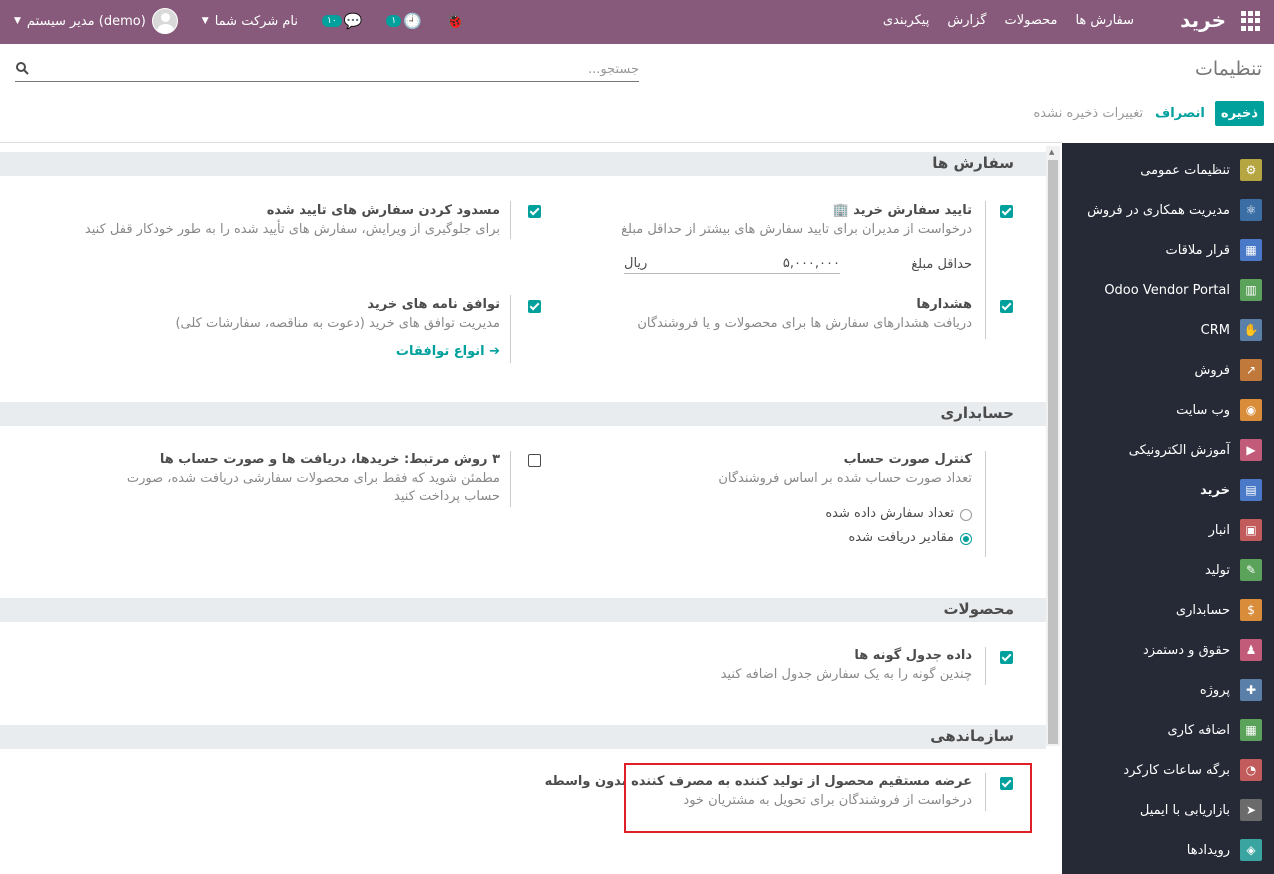 Image resolution: width=1274 pixels, height=874 pixels. I want to click on paper-plane-icon: ➤, so click(1251, 810).